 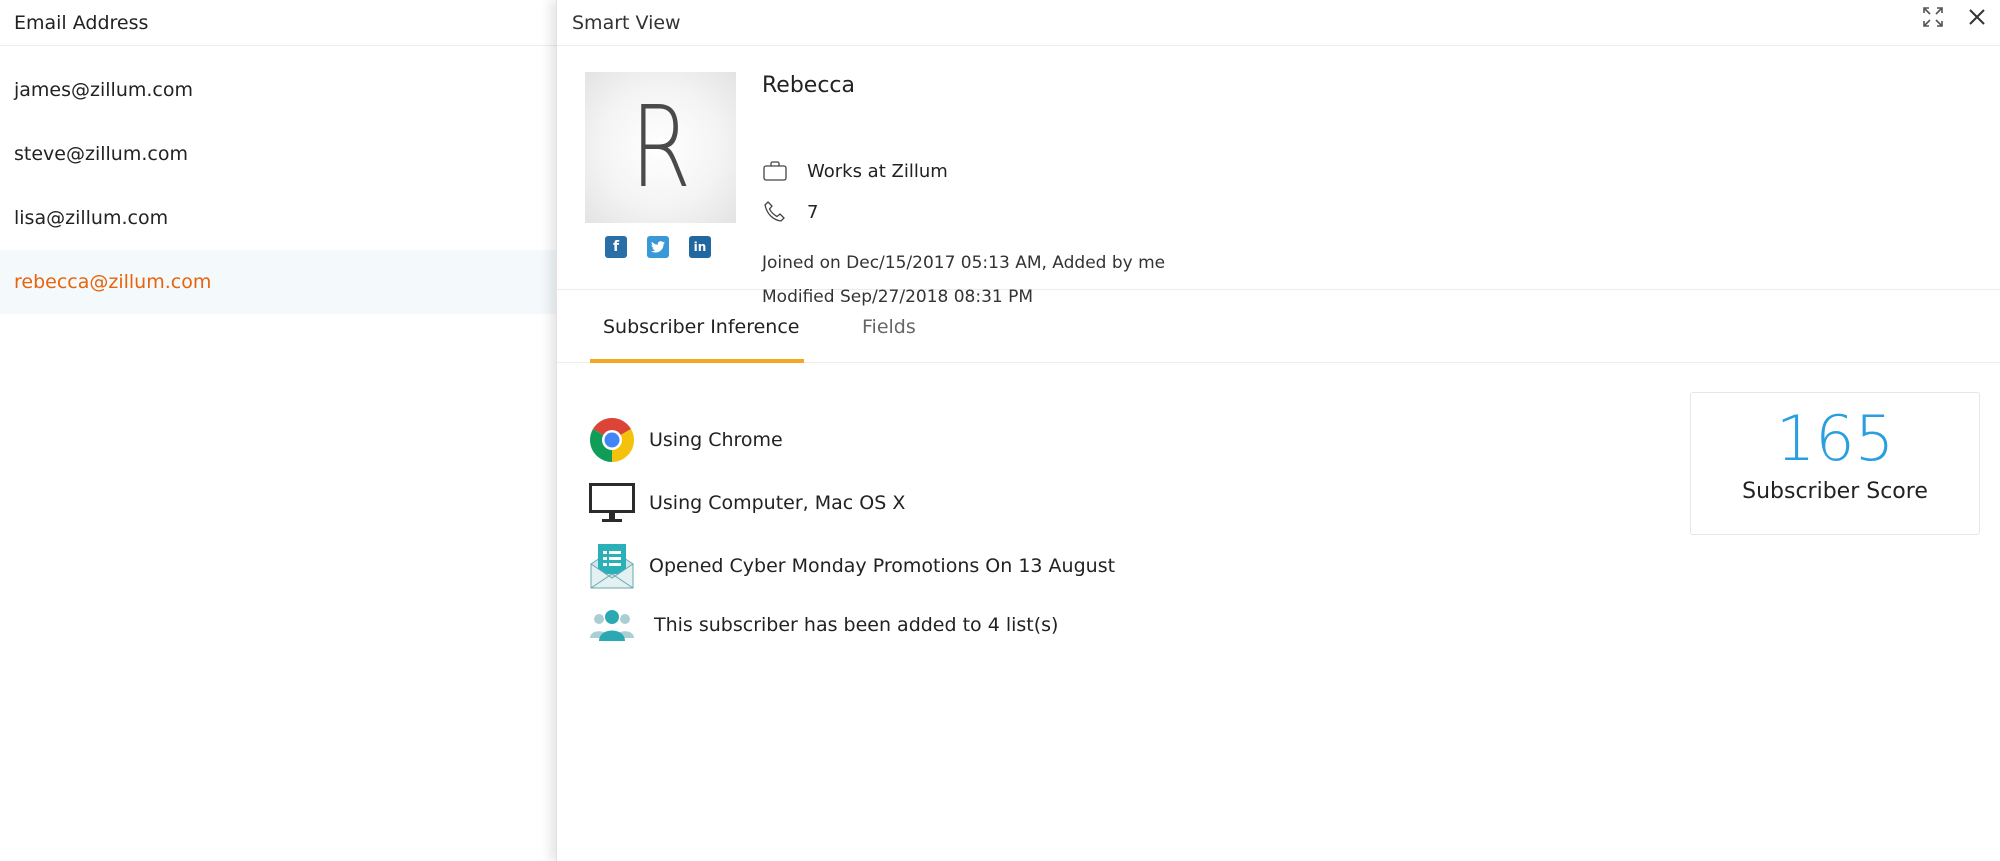 I want to click on email-list-item: lisa@zillum.com, so click(x=278, y=218).